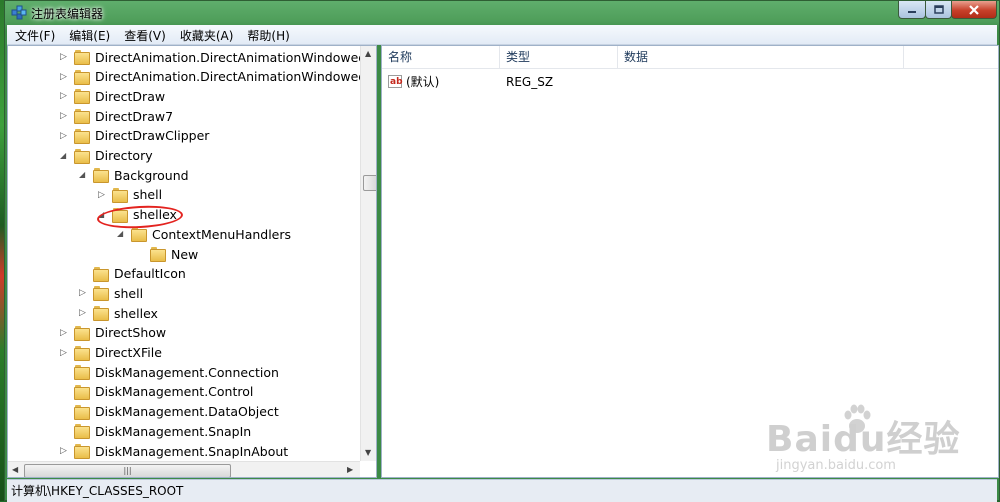 This screenshot has height=502, width=1000. Describe the element at coordinates (169, 412) in the screenshot. I see `tree-item: DiskManagement.DataObject` at that location.